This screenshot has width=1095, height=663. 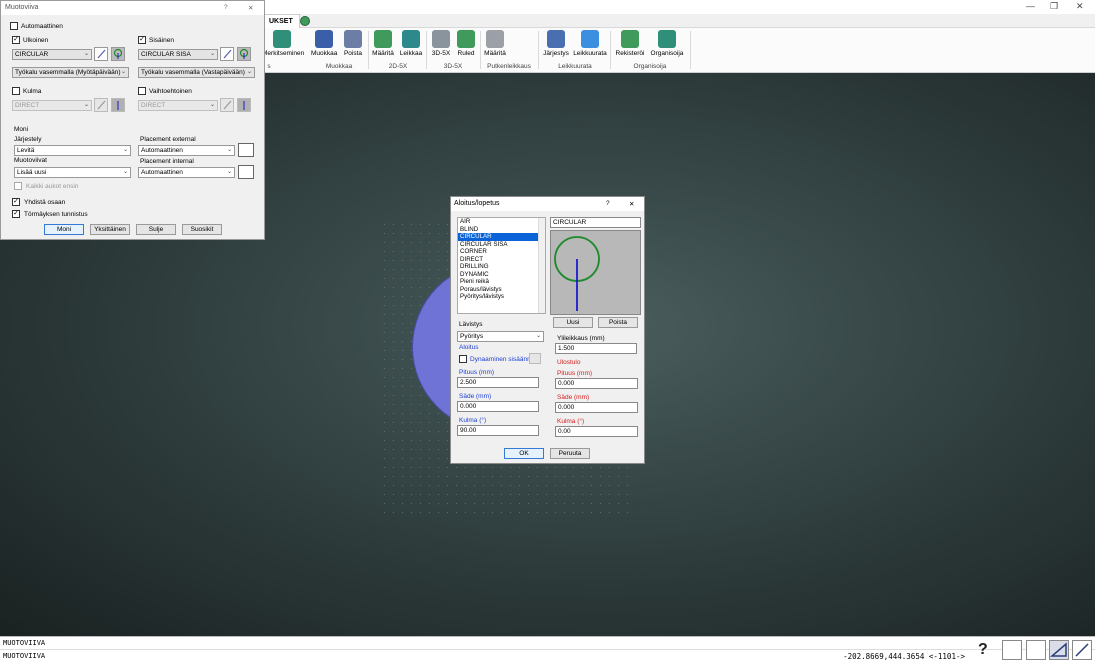 What do you see at coordinates (16, 202) in the screenshot?
I see `yhdista-checkbox: ✓` at bounding box center [16, 202].